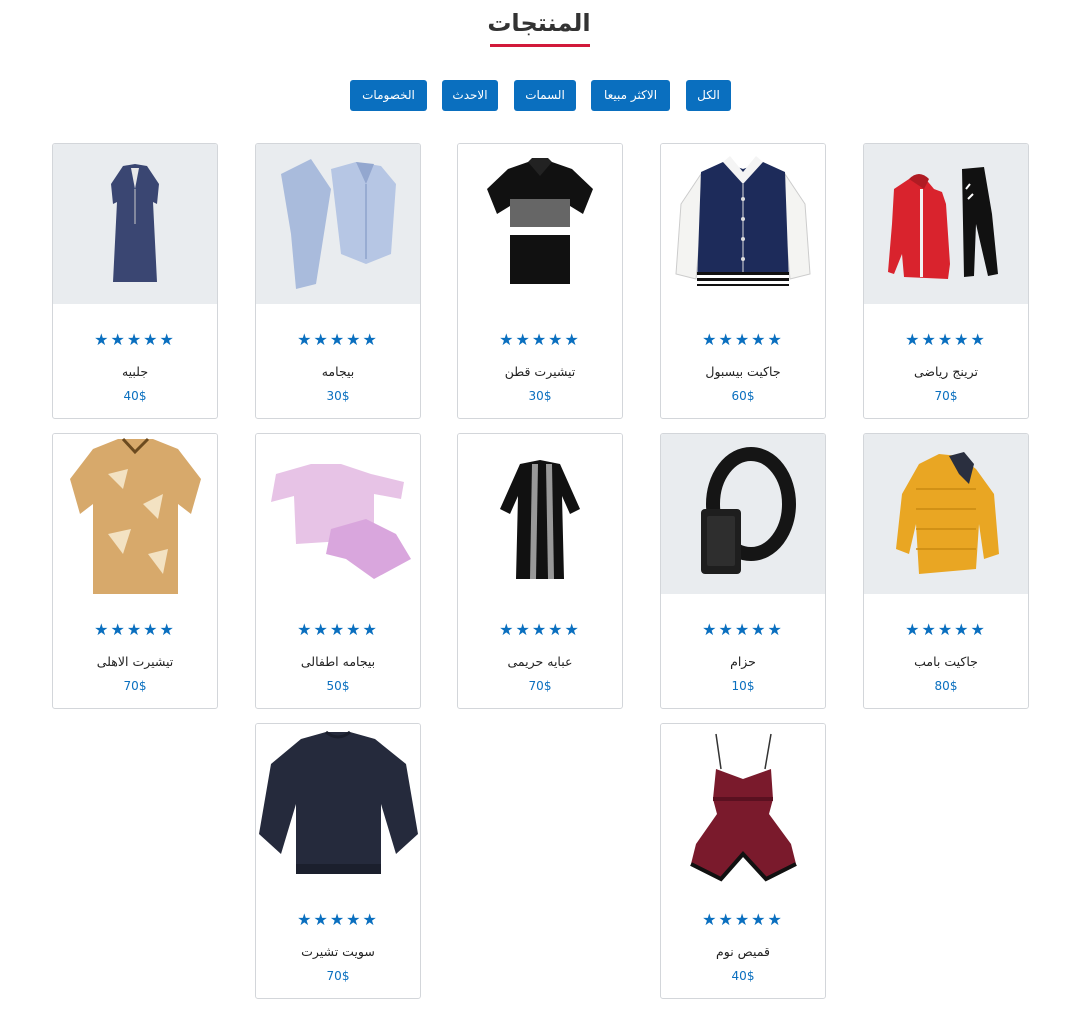 This screenshot has height=1010, width=1078. I want to click on filter-best-selling-button: الاكثر مبيعا, so click(630, 95).